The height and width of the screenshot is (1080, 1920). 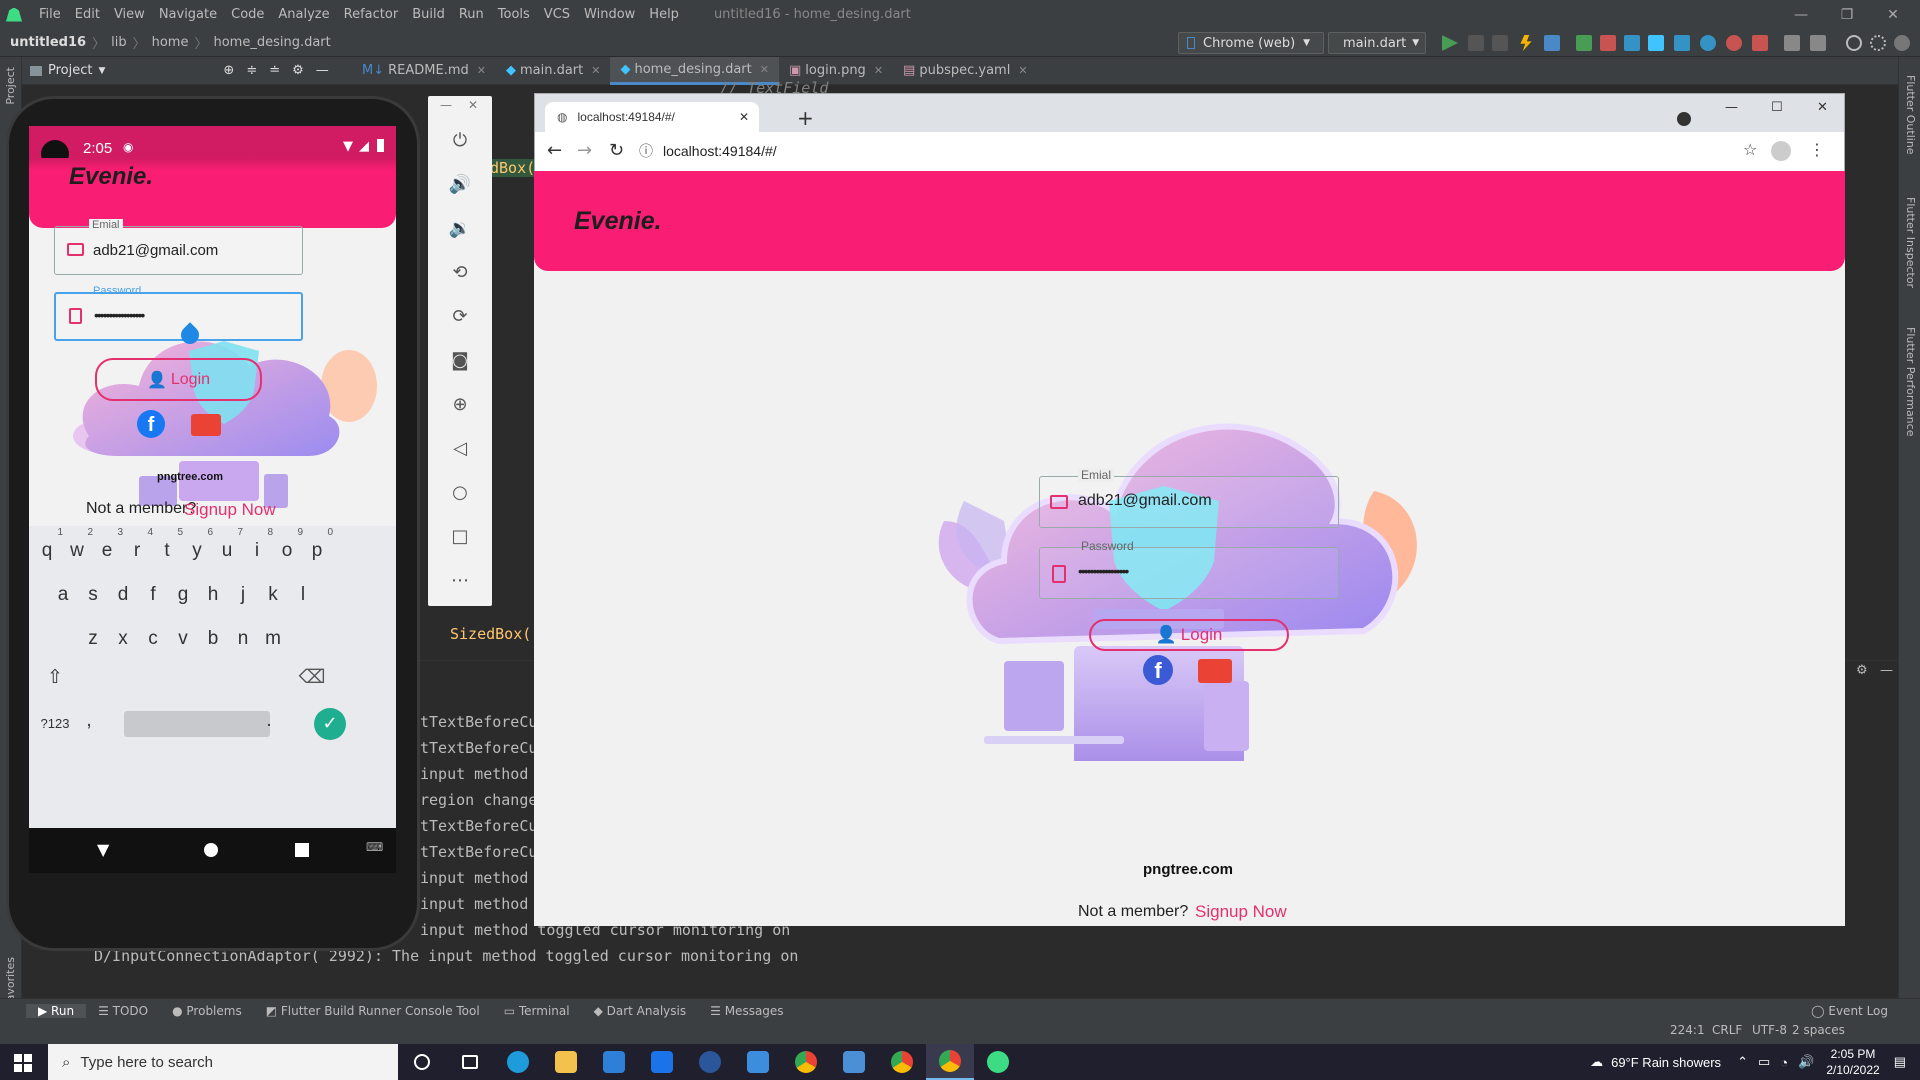 I want to click on indent-setting: 2 spaces, so click(x=1818, y=1030).